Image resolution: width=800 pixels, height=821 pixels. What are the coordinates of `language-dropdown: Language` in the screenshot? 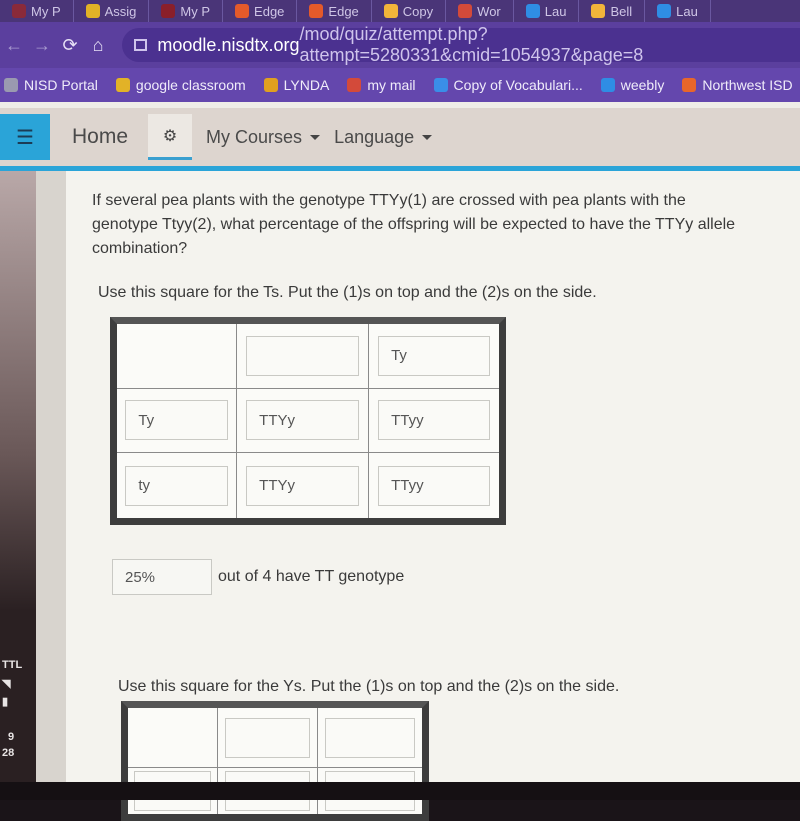 It's located at (383, 137).